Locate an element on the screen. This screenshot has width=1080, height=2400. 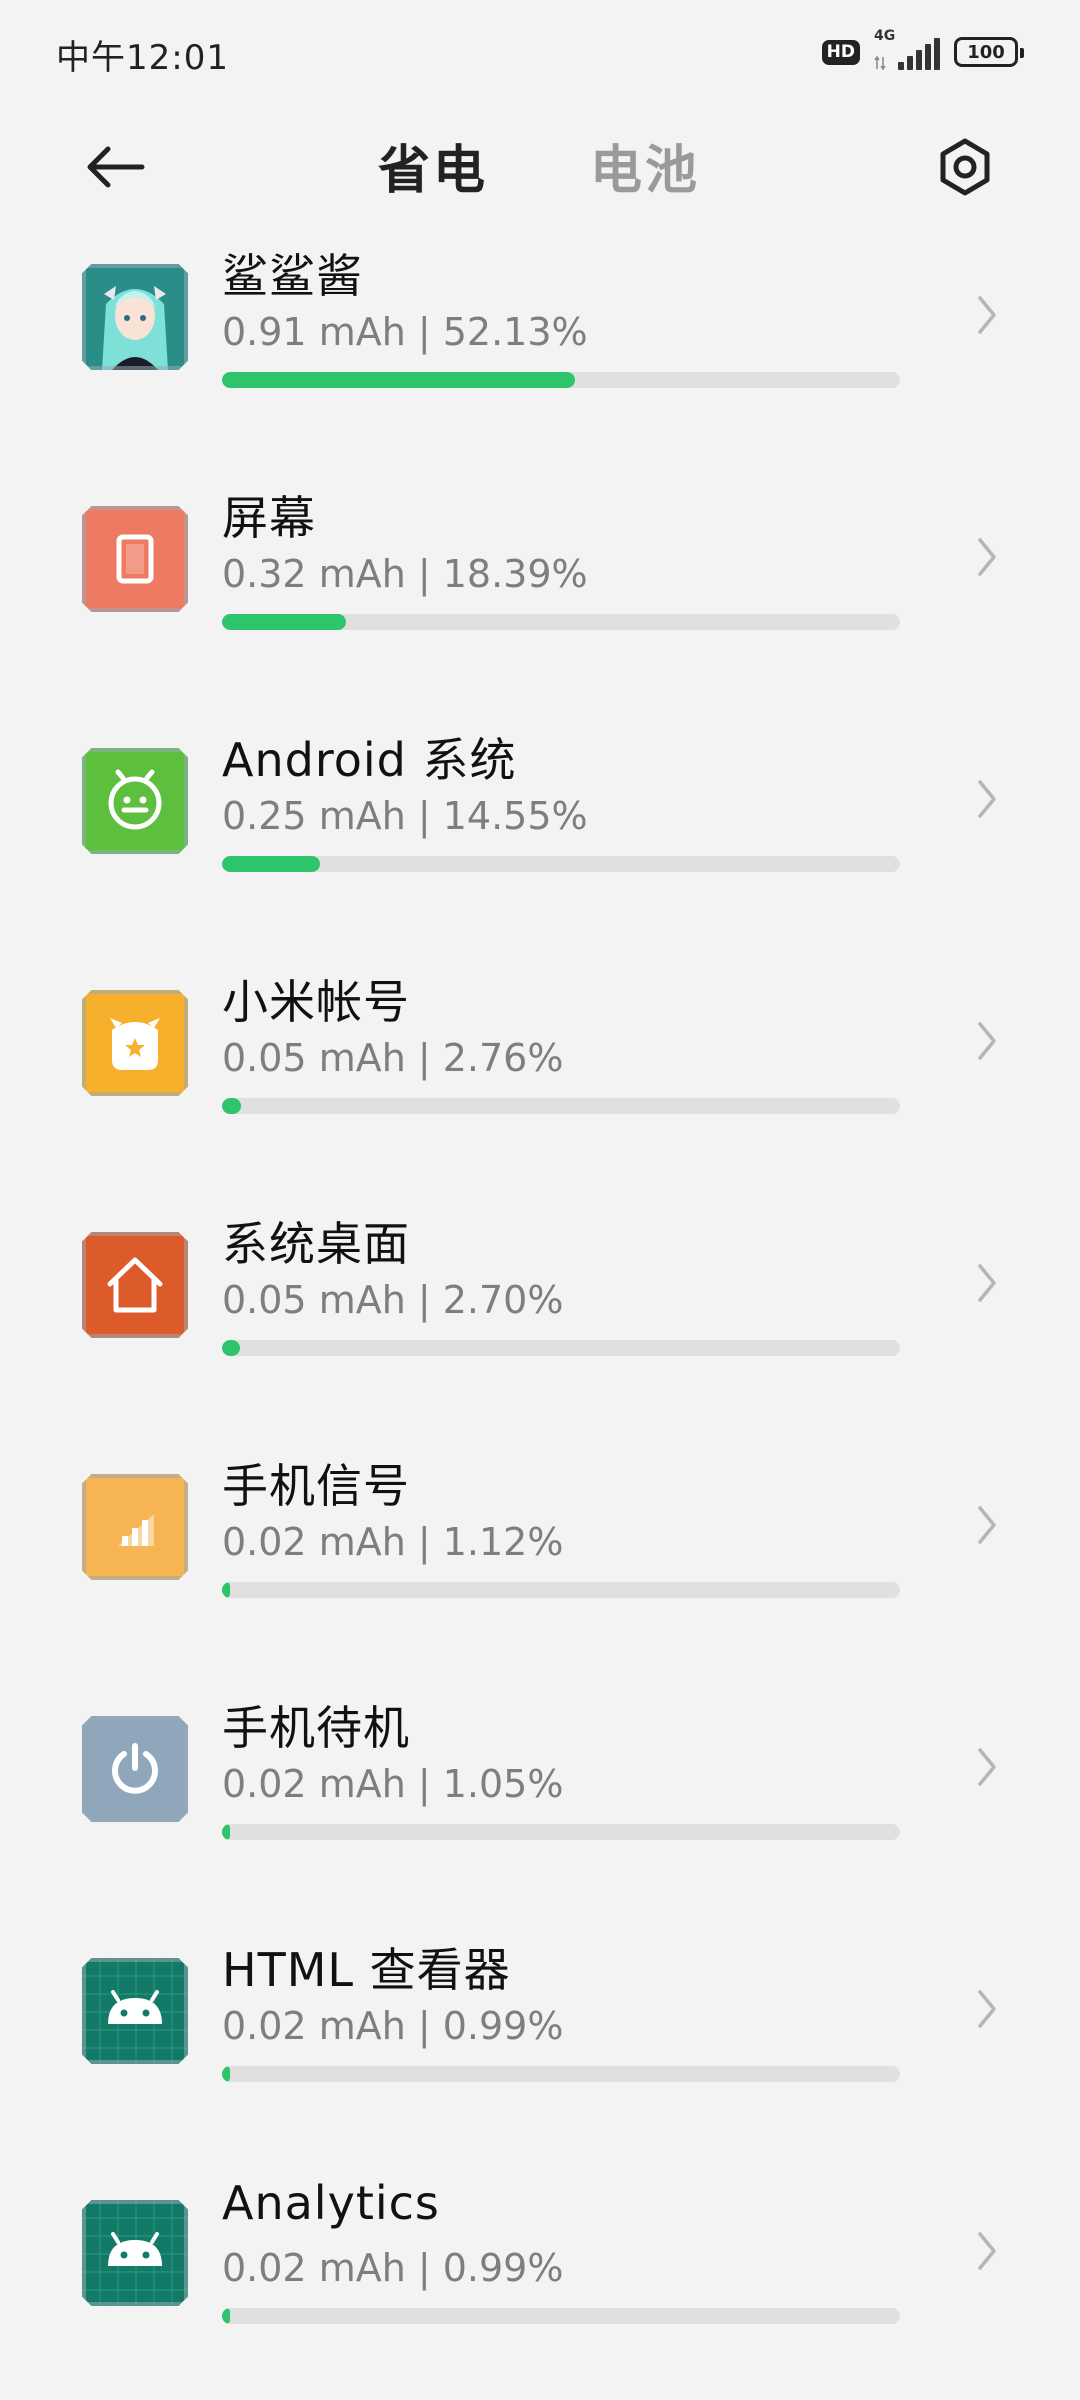
list-item: 鲨鲨酱 0.91 mAh | 52.13% is located at coordinates (540, 351).